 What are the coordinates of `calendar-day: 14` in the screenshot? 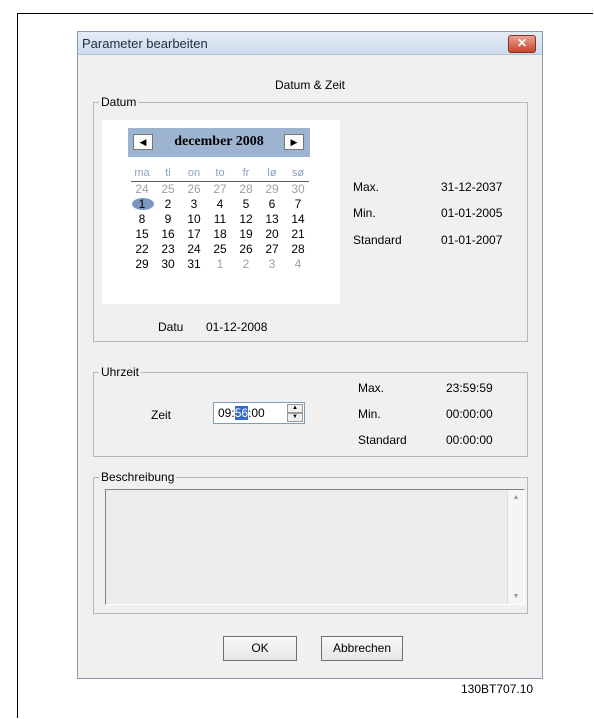 It's located at (298, 219).